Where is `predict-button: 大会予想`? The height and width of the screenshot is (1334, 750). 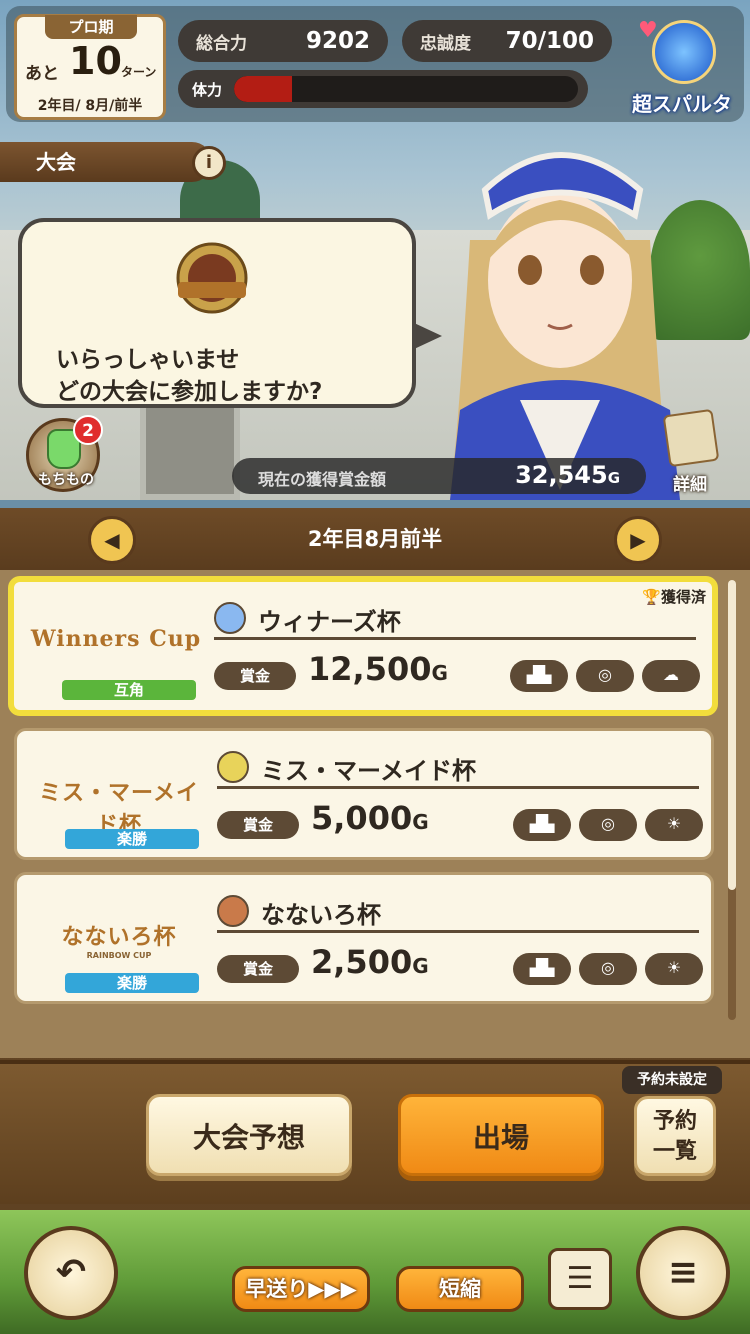 predict-button: 大会予想 is located at coordinates (249, 1135).